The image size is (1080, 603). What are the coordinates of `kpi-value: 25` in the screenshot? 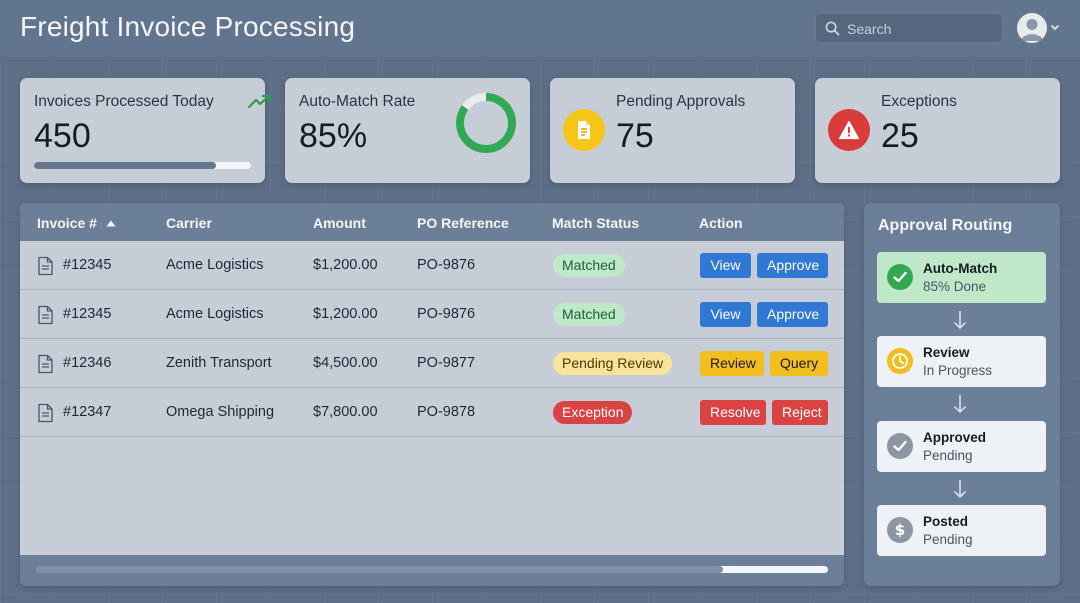 It's located at (900, 136).